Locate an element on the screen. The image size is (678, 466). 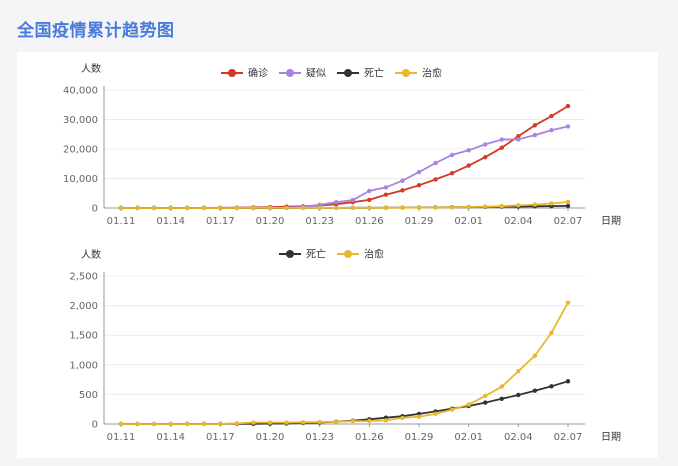
legend-label: 确诊 is located at coordinates (258, 73).